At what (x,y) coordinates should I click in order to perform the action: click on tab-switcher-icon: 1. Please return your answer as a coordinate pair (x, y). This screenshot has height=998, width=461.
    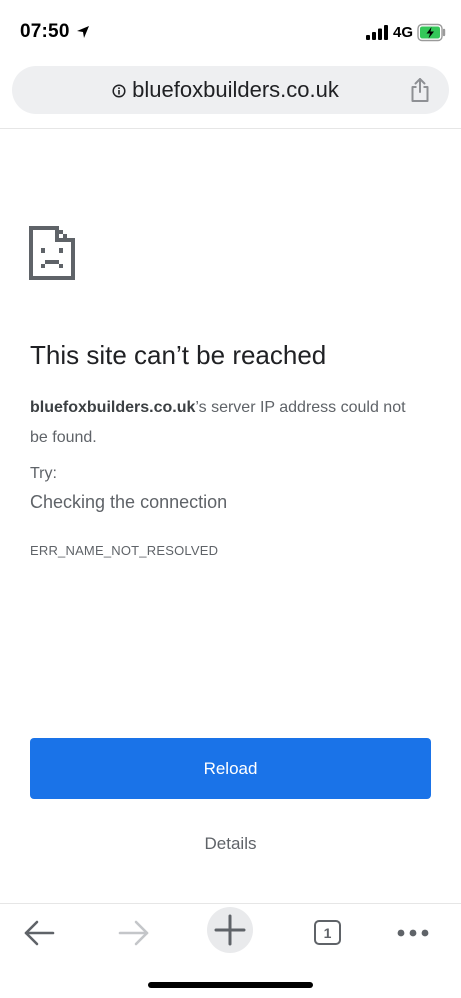
    Looking at the image, I should click on (327, 932).